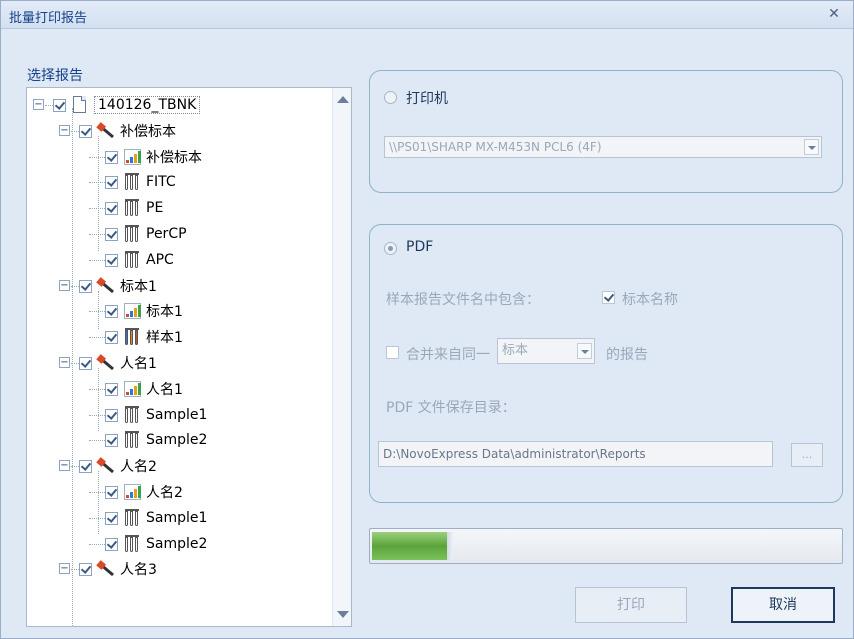 Image resolution: width=854 pixels, height=639 pixels. Describe the element at coordinates (144, 389) in the screenshot. I see `tree-item: 人名1` at that location.